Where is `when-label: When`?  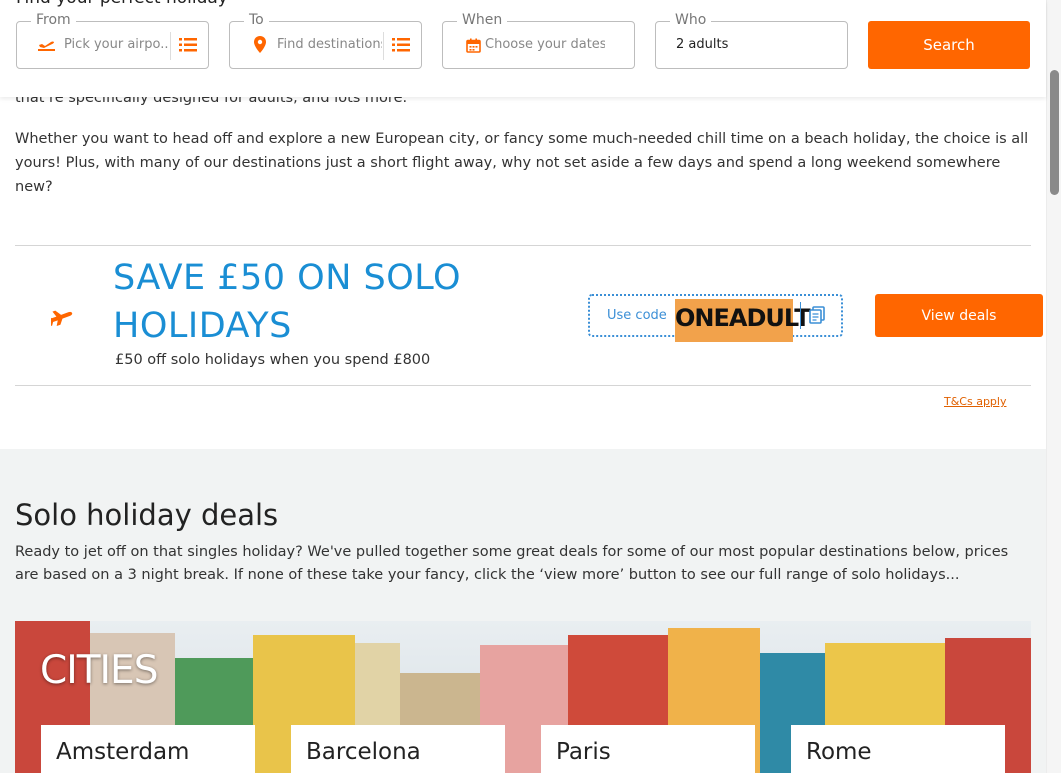
when-label: When is located at coordinates (482, 20).